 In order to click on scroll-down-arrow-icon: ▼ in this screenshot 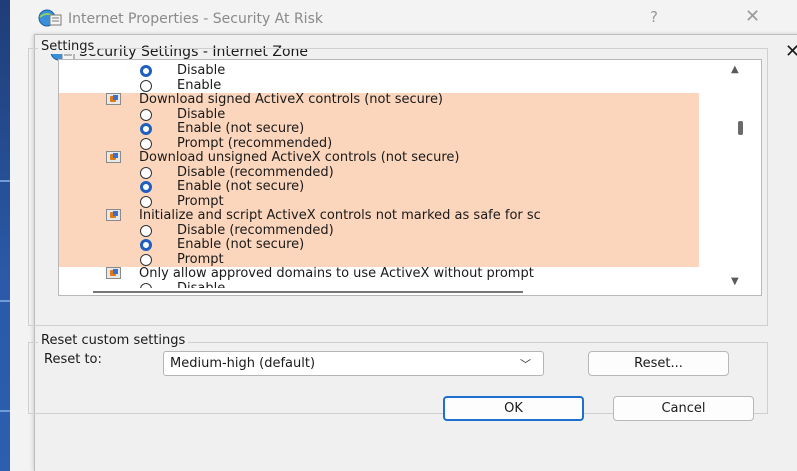, I will do `click(735, 281)`.